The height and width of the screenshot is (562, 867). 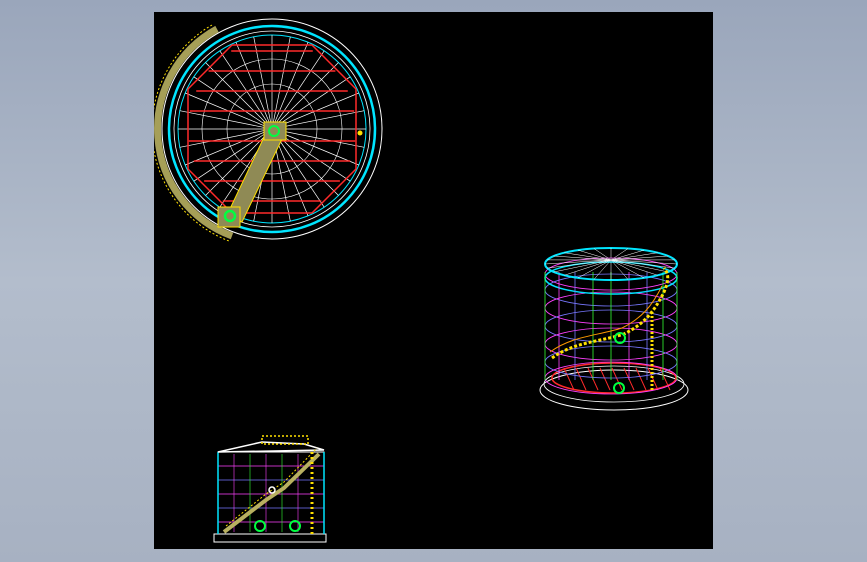 I want to click on iso-spiral-stair, so click(x=610, y=313).